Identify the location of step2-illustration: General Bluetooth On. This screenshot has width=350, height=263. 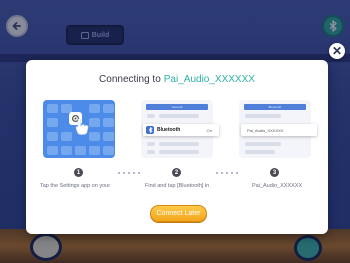
(180, 129).